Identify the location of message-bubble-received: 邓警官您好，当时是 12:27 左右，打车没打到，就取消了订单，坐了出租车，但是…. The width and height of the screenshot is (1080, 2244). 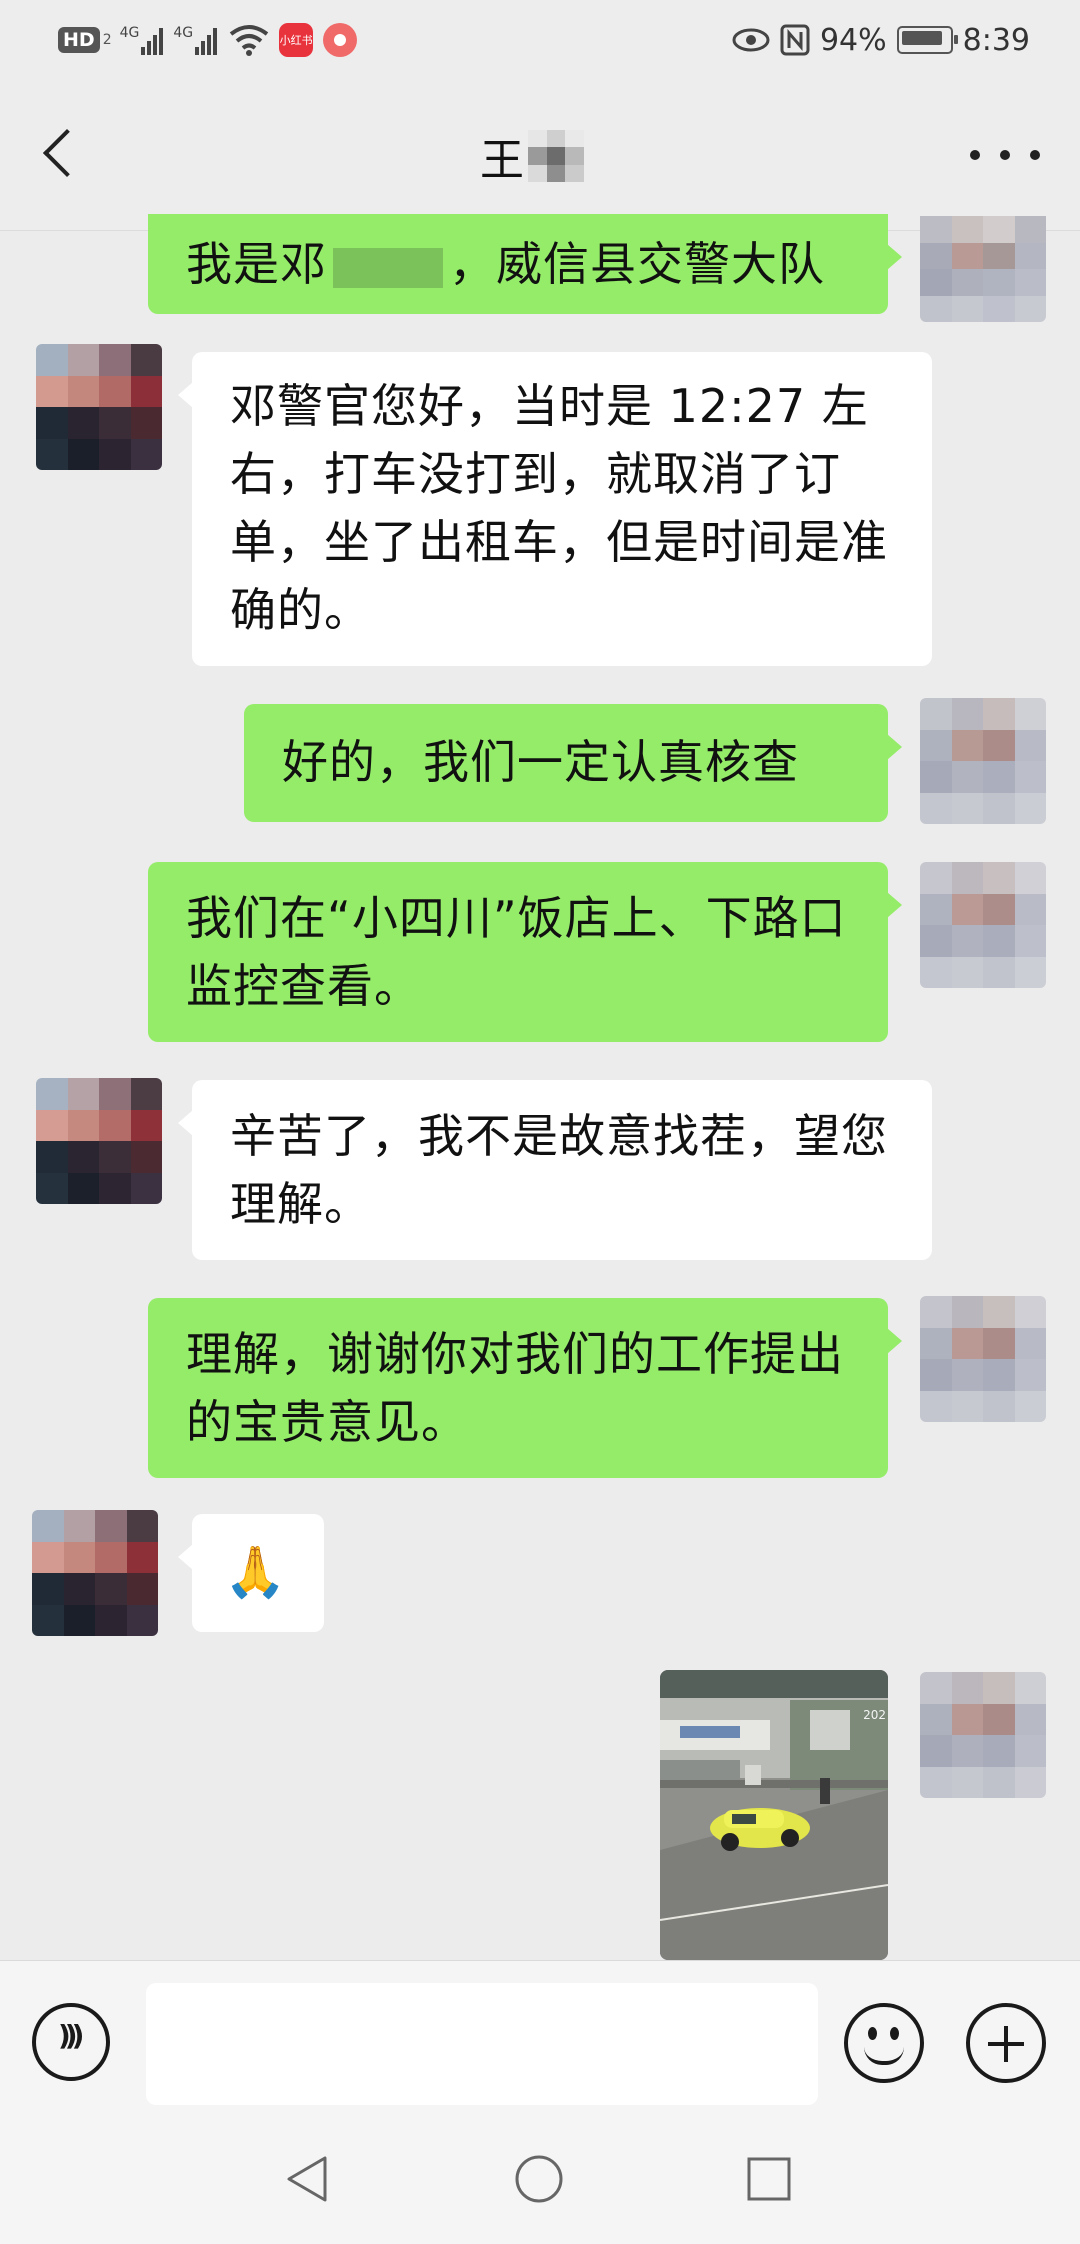
(555, 509).